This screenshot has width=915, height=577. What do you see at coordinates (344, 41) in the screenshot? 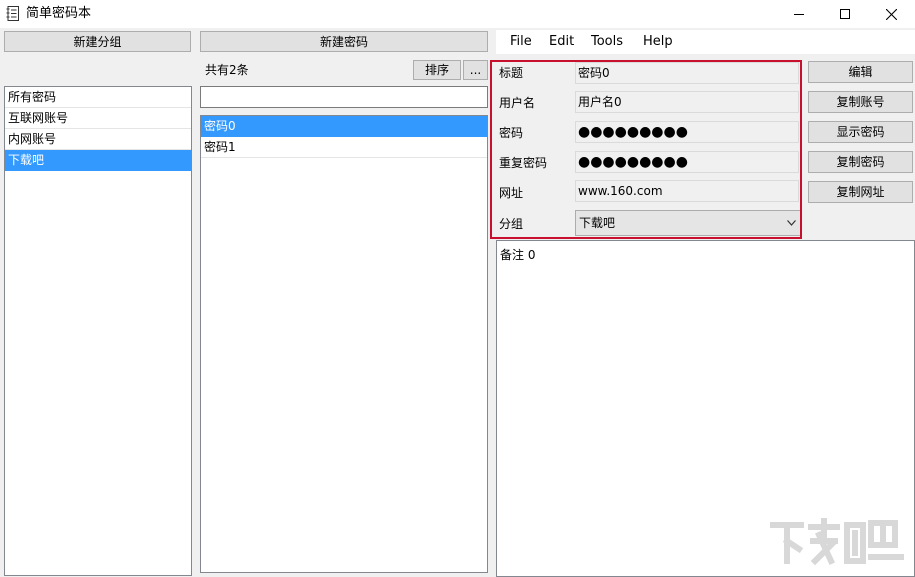
I see `new-password-button: 新建密码` at bounding box center [344, 41].